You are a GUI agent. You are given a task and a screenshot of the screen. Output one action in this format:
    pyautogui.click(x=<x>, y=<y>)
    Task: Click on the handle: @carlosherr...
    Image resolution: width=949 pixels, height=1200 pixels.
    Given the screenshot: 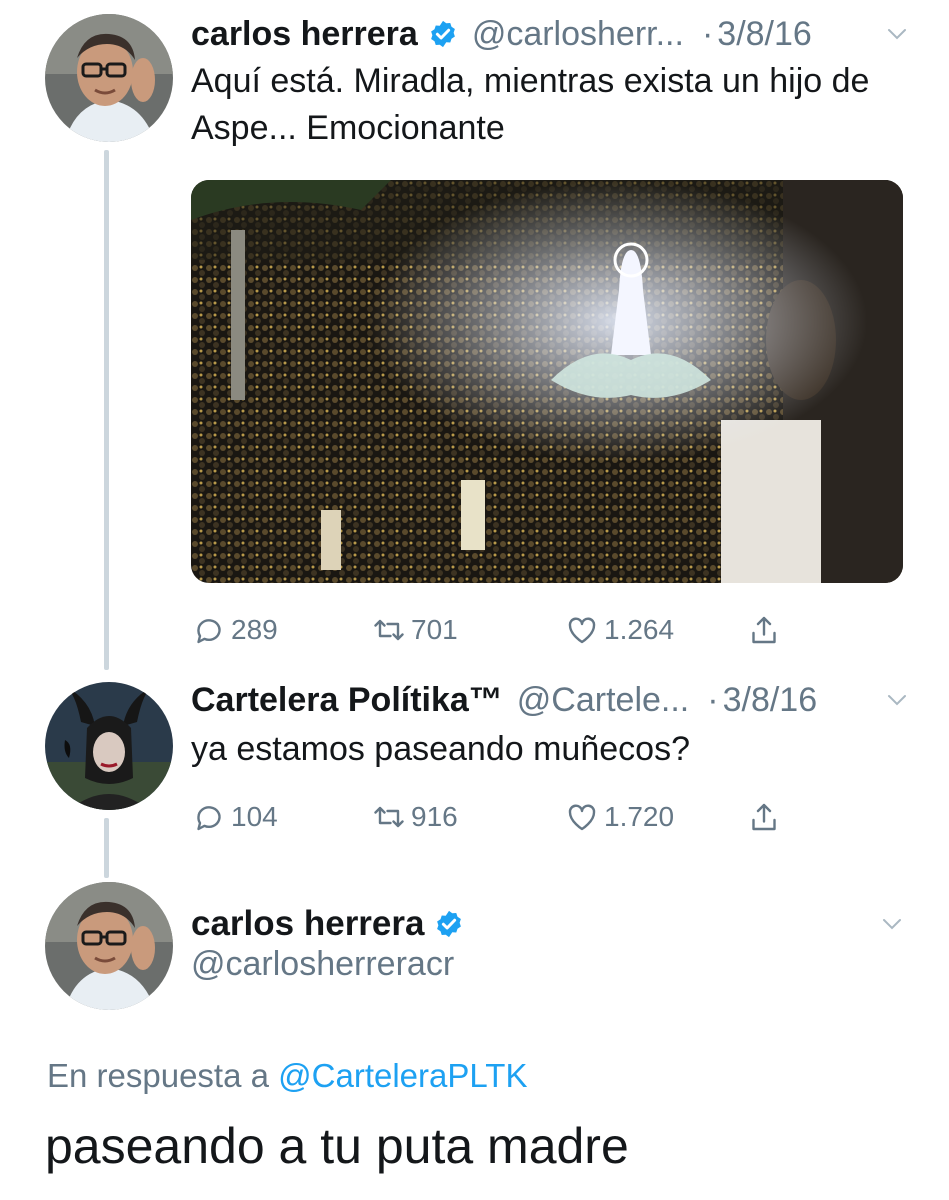 What is the action you would take?
    pyautogui.click(x=578, y=34)
    